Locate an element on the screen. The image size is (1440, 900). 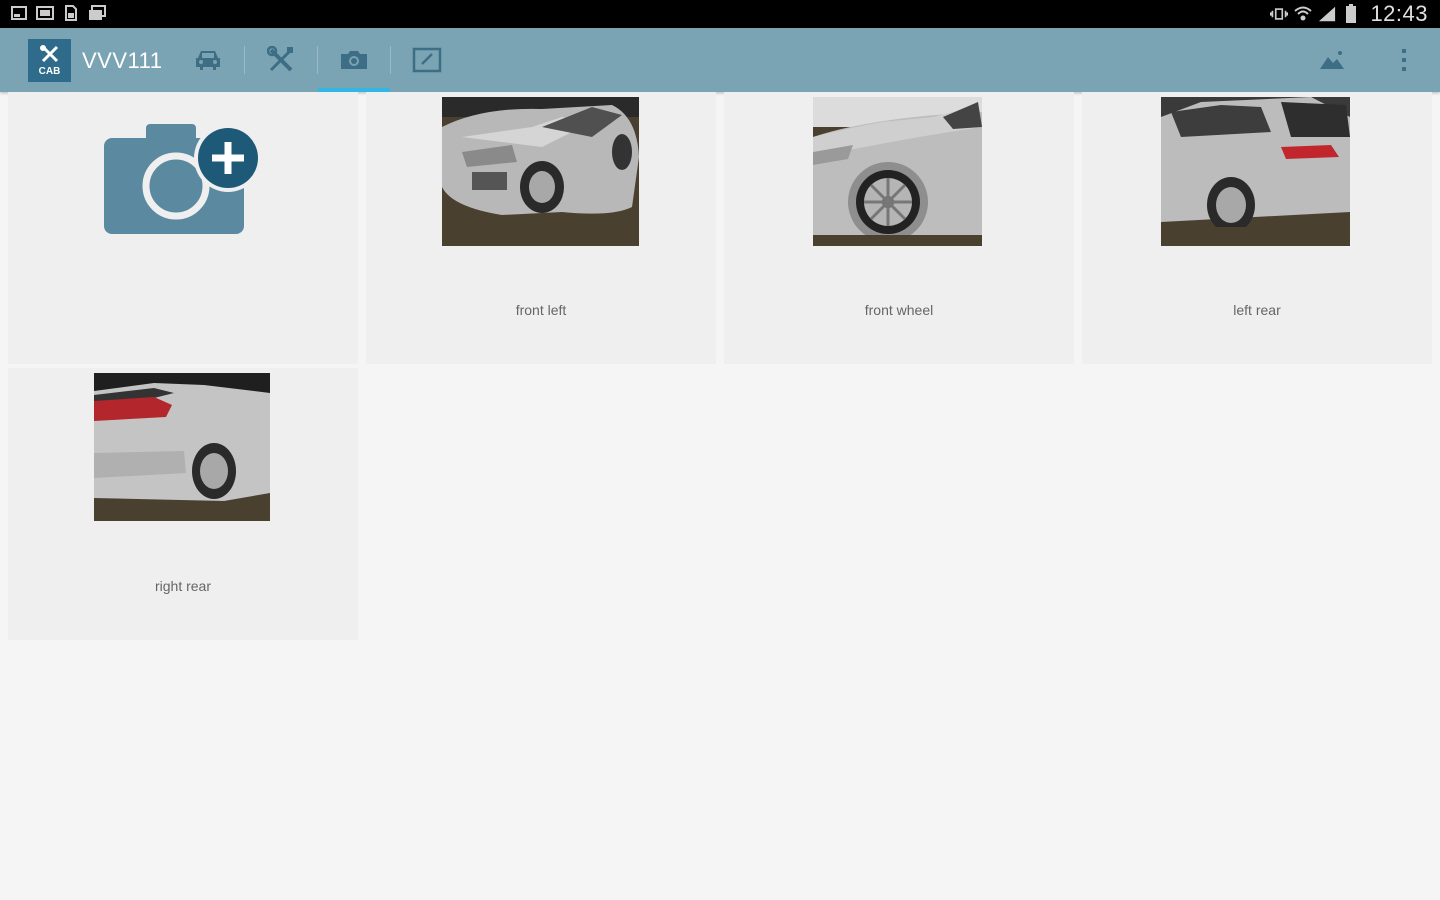
action-bar: CAB VVV111 is located at coordinates (720, 60).